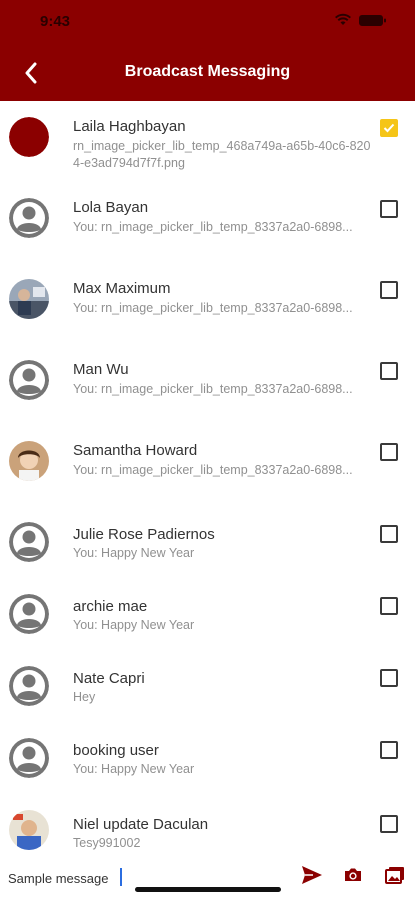 The width and height of the screenshot is (415, 900). Describe the element at coordinates (312, 875) in the screenshot. I see `send-icon` at that location.